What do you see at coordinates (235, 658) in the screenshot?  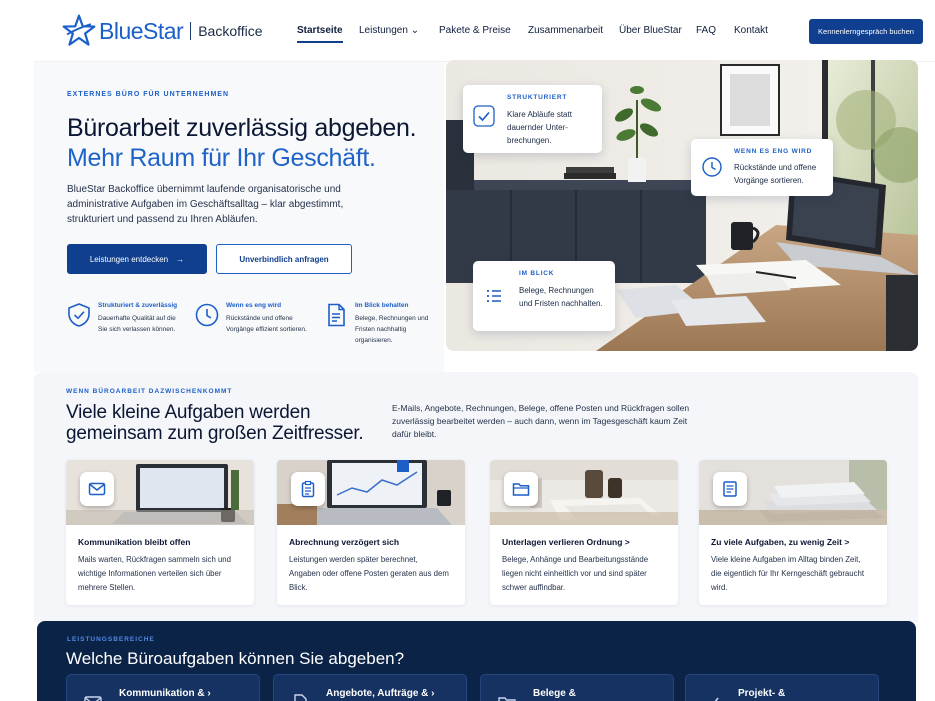 I see `services-title: Welche Büroaufgaben können Sie abgeben?` at bounding box center [235, 658].